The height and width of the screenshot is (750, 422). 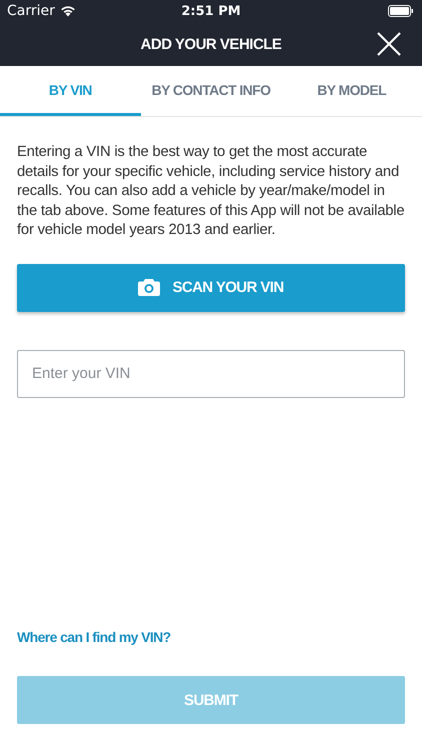 What do you see at coordinates (211, 191) in the screenshot?
I see `intro-text: Entering a VIN is the best way to get the most accurate details for your specific vehicle, including service history and recalls. You can also add a vehicle by year/make/model in the tab above. Some features of this App will not be available for vehicle model years 2013 and earlier.` at bounding box center [211, 191].